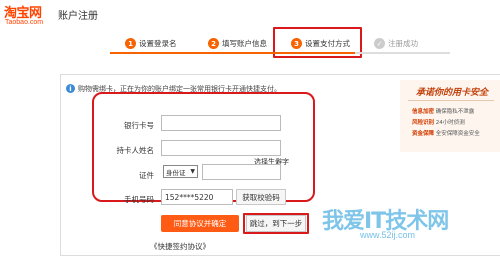  I want to click on promo-item-3-bullet: 资金保障, so click(423, 134).